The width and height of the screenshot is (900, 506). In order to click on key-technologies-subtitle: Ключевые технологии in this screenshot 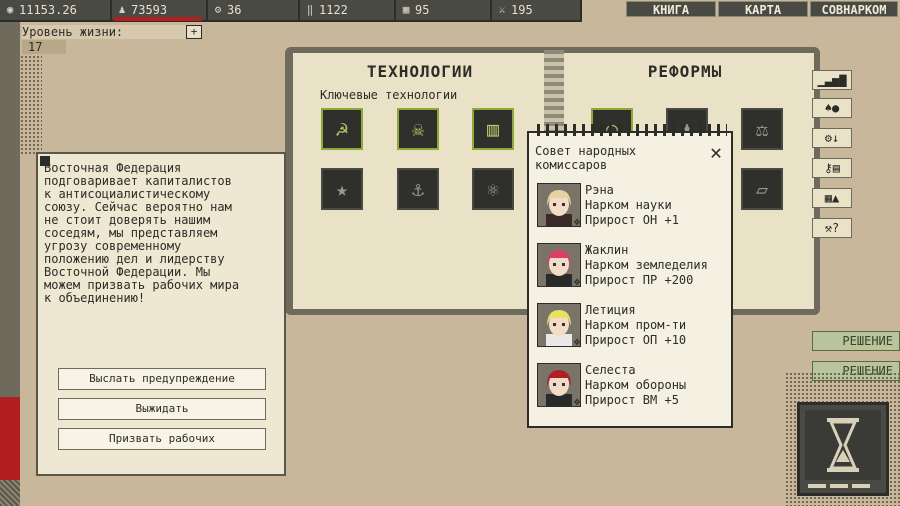, I will do `click(389, 95)`.